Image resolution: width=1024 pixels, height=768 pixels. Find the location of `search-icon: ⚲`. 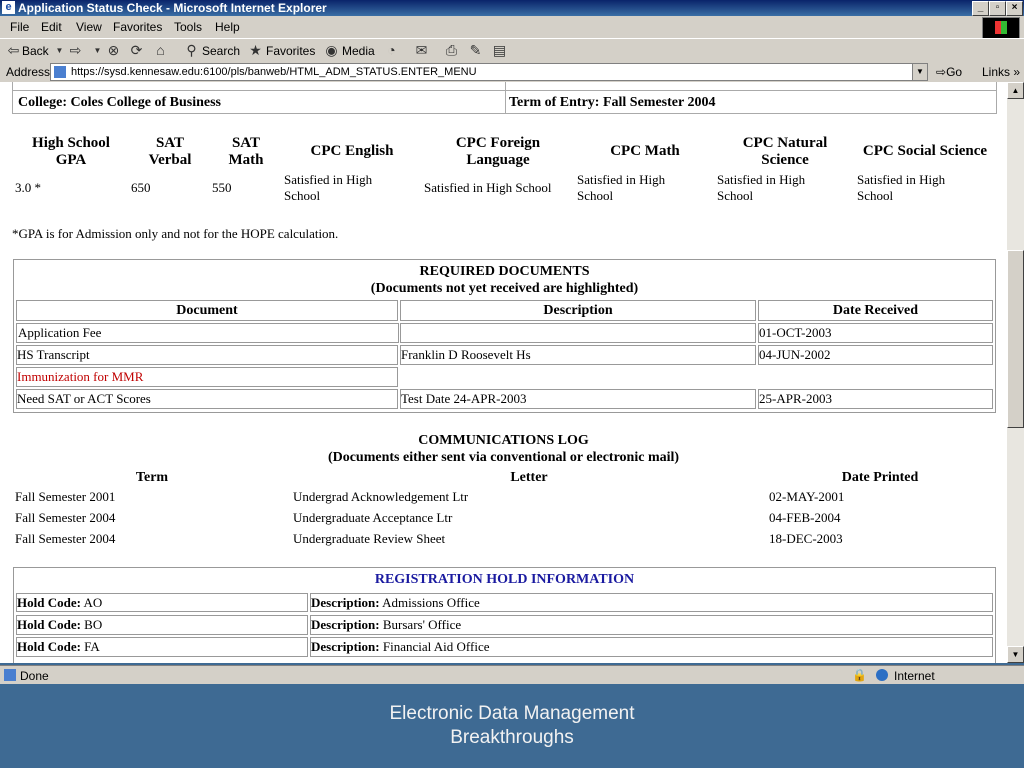

search-icon: ⚲ is located at coordinates (191, 50).